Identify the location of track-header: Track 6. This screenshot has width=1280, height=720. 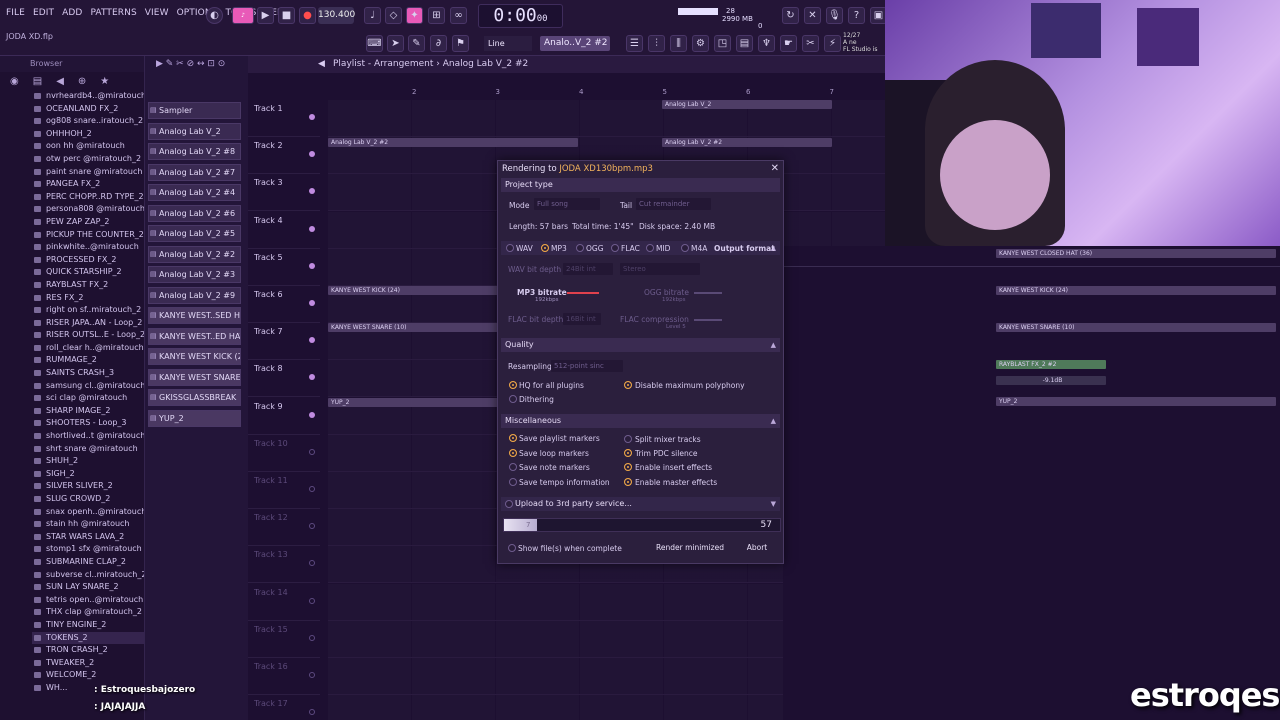
(284, 304).